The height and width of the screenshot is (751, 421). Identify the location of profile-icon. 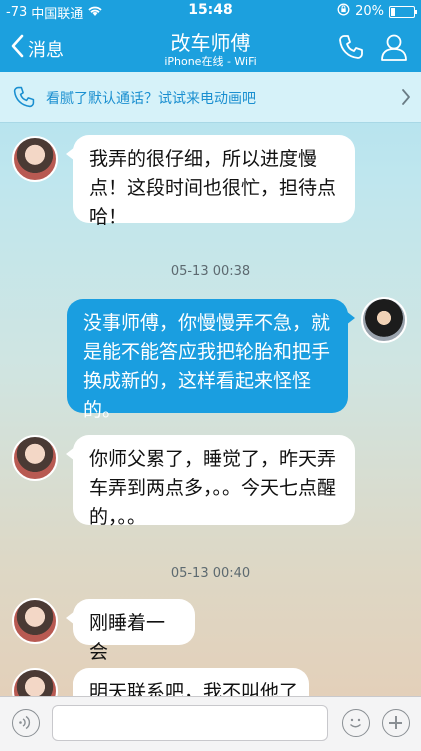
(394, 49).